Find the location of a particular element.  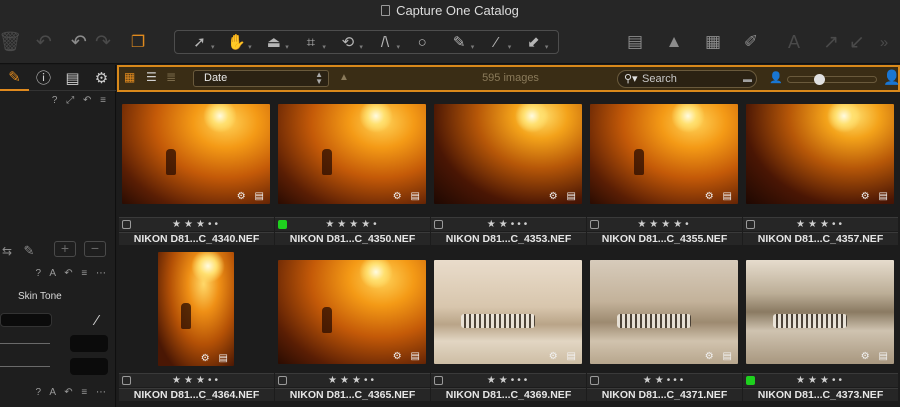

eraser-icon: ⬋ ▾ is located at coordinates (533, 42).